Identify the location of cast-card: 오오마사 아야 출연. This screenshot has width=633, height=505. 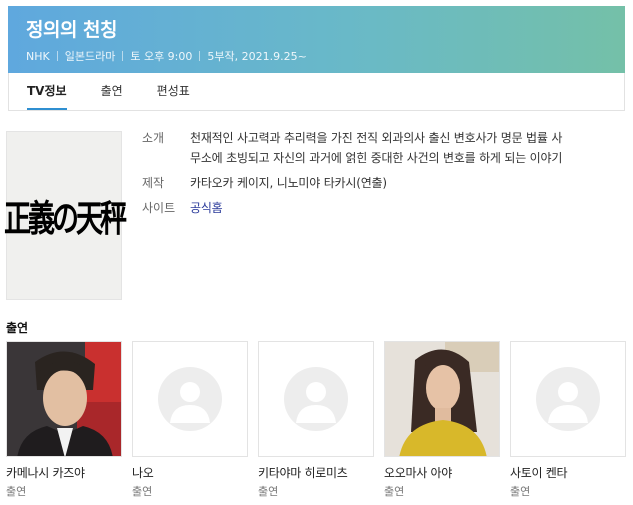
(442, 420).